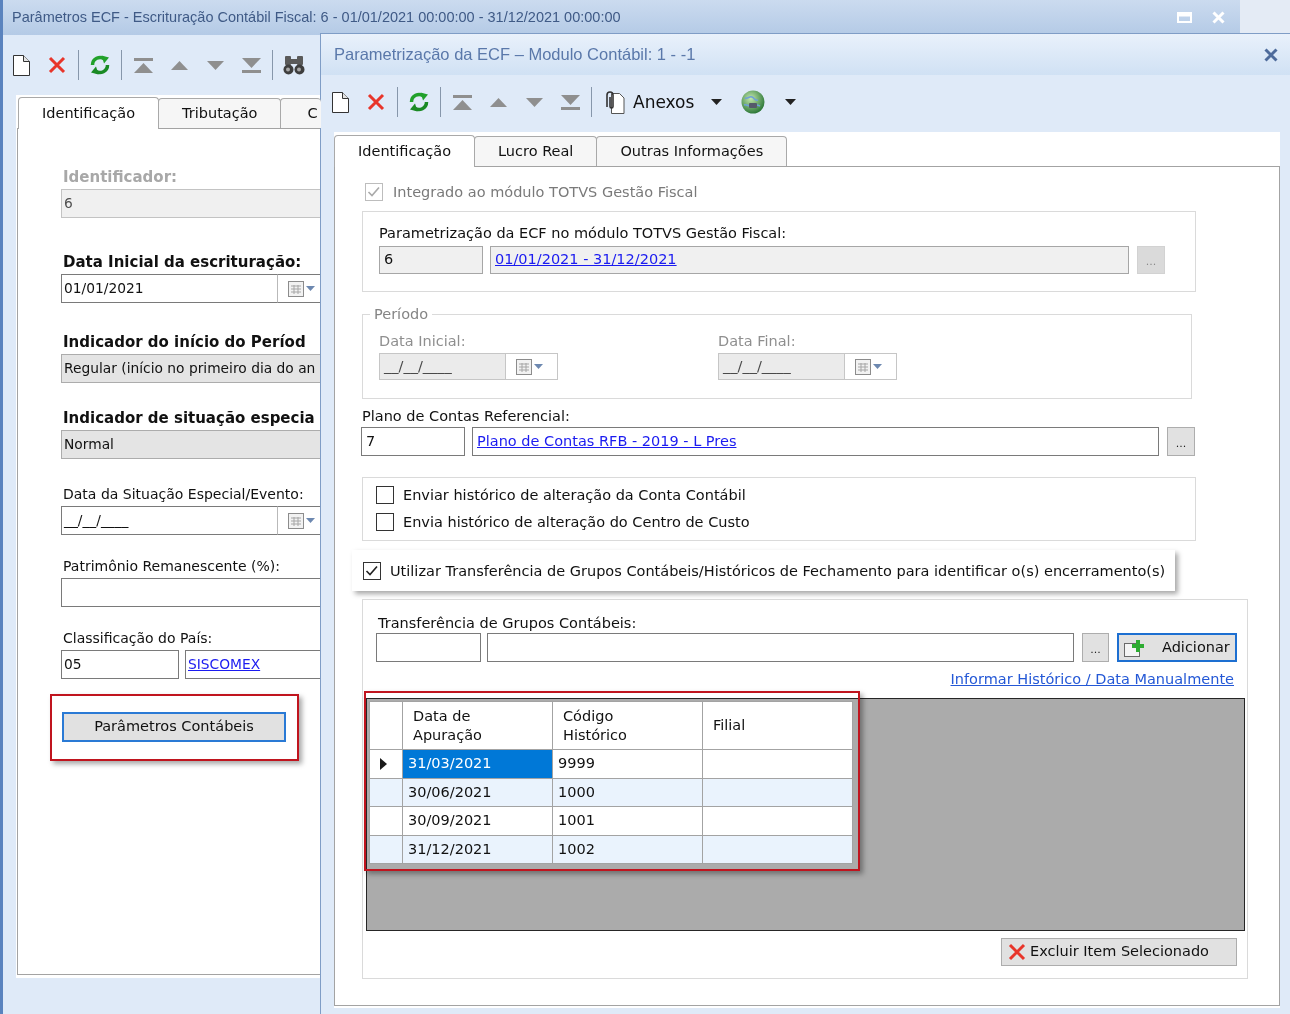  What do you see at coordinates (174, 727) in the screenshot?
I see `accounting-parameters-button: Parâmetros Contábeis` at bounding box center [174, 727].